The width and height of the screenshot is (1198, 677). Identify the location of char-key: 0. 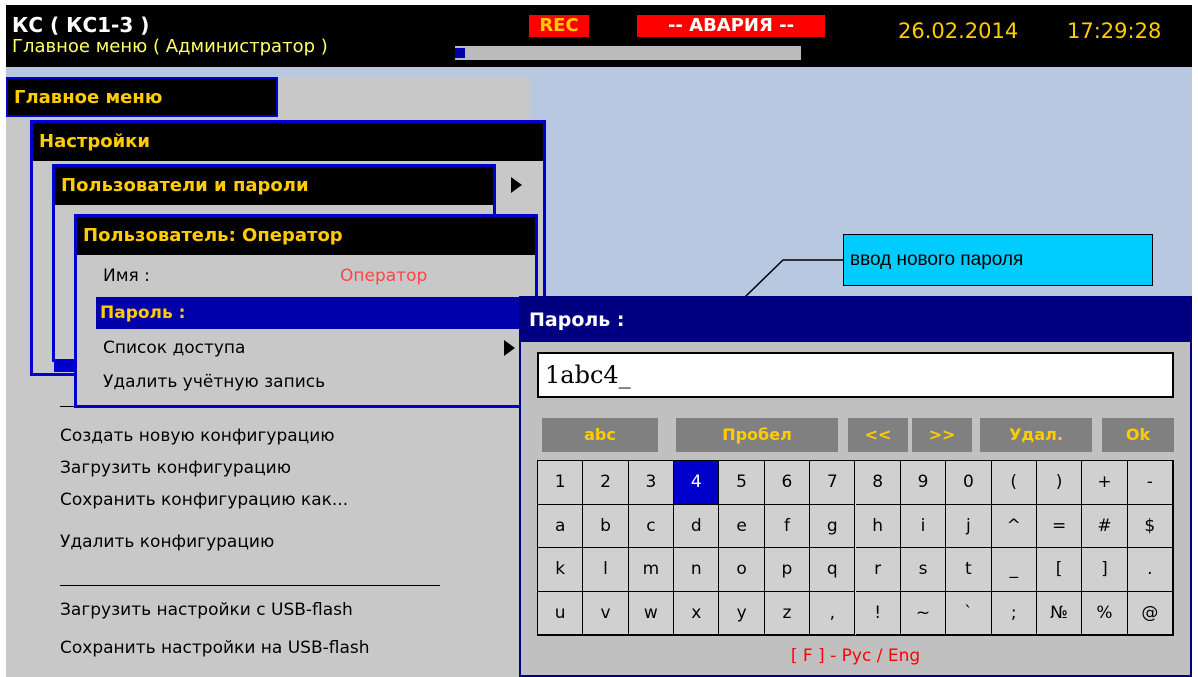
(969, 483).